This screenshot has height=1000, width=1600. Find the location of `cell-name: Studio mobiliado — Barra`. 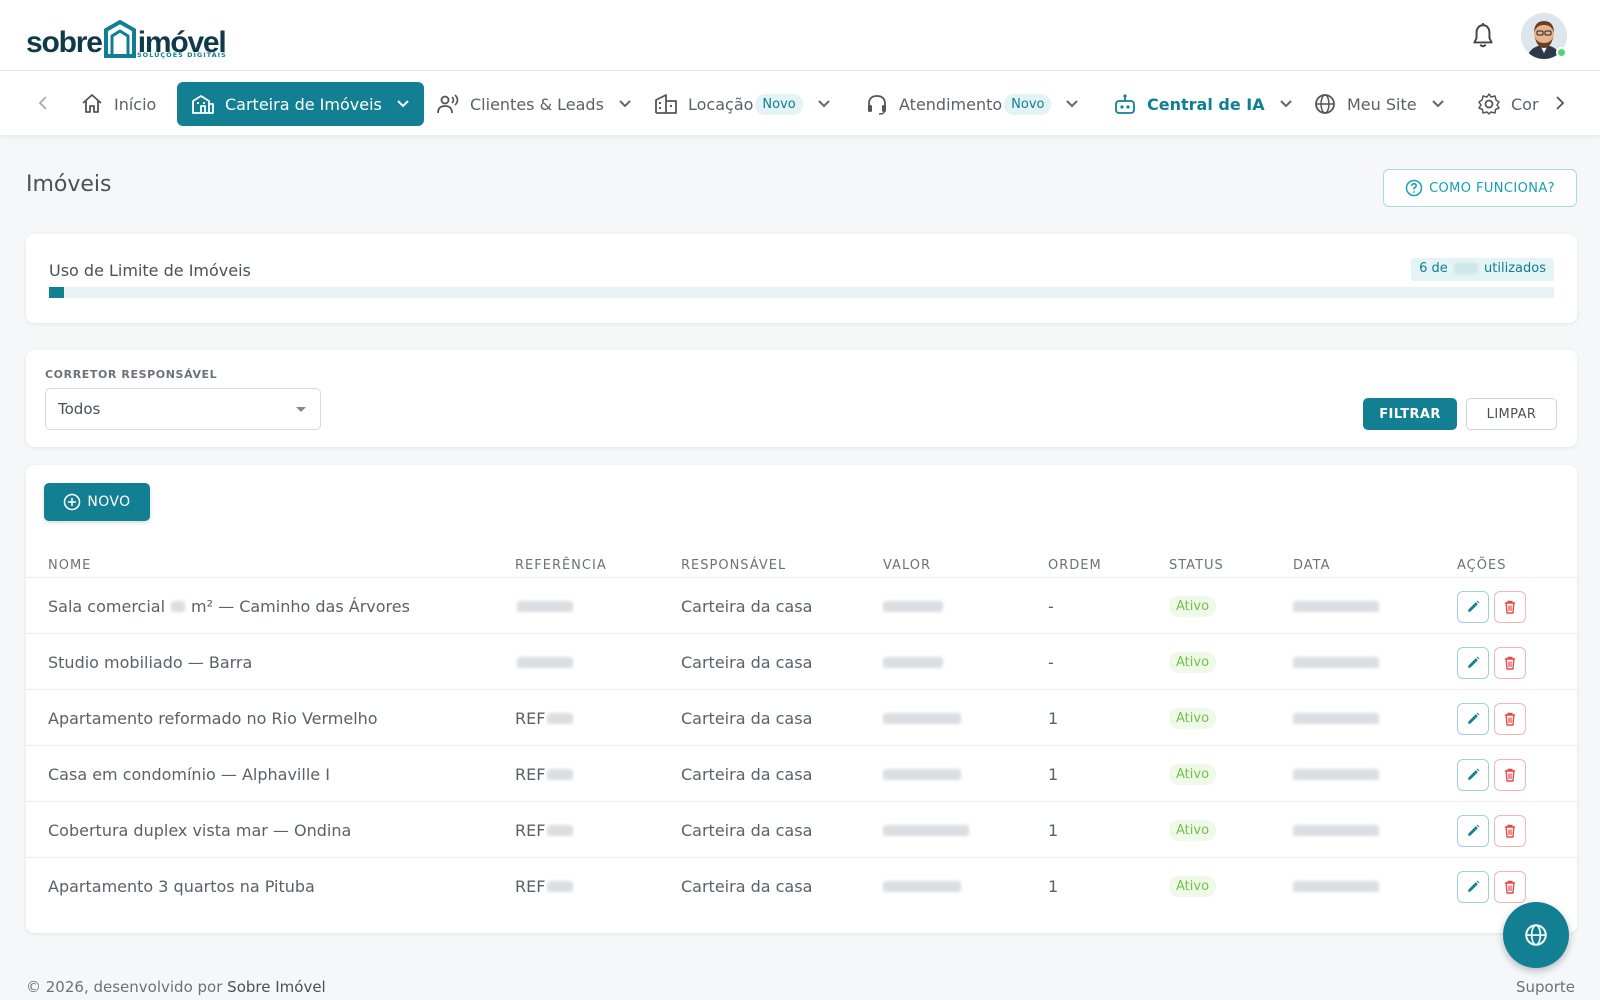

cell-name: Studio mobiliado — Barra is located at coordinates (150, 662).